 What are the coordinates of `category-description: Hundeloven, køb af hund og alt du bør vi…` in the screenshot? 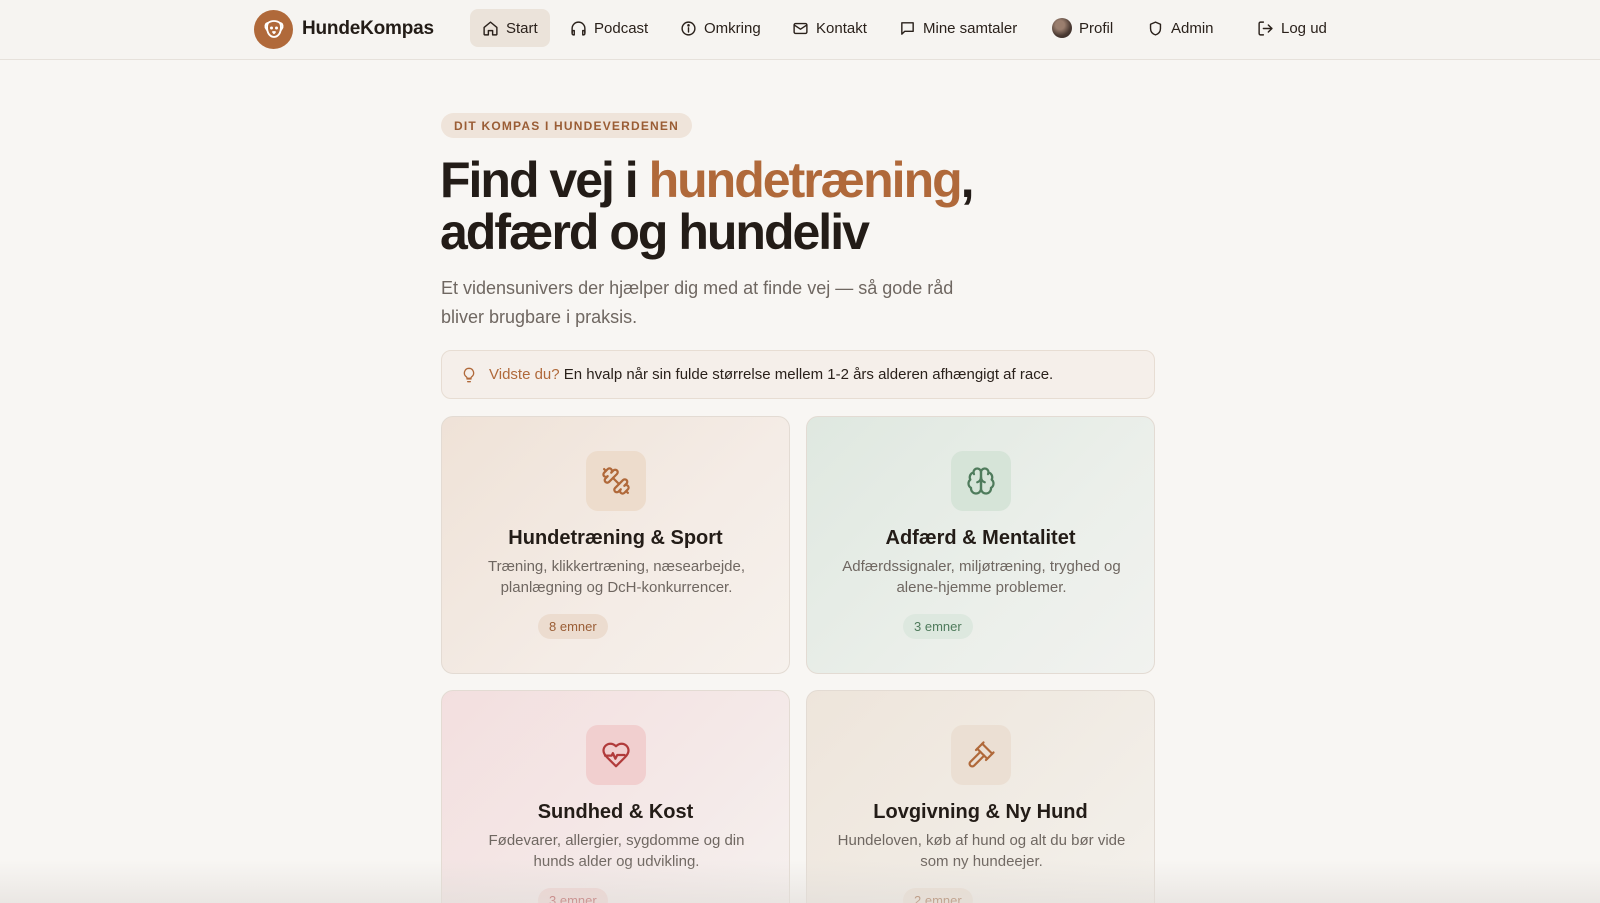 It's located at (981, 851).